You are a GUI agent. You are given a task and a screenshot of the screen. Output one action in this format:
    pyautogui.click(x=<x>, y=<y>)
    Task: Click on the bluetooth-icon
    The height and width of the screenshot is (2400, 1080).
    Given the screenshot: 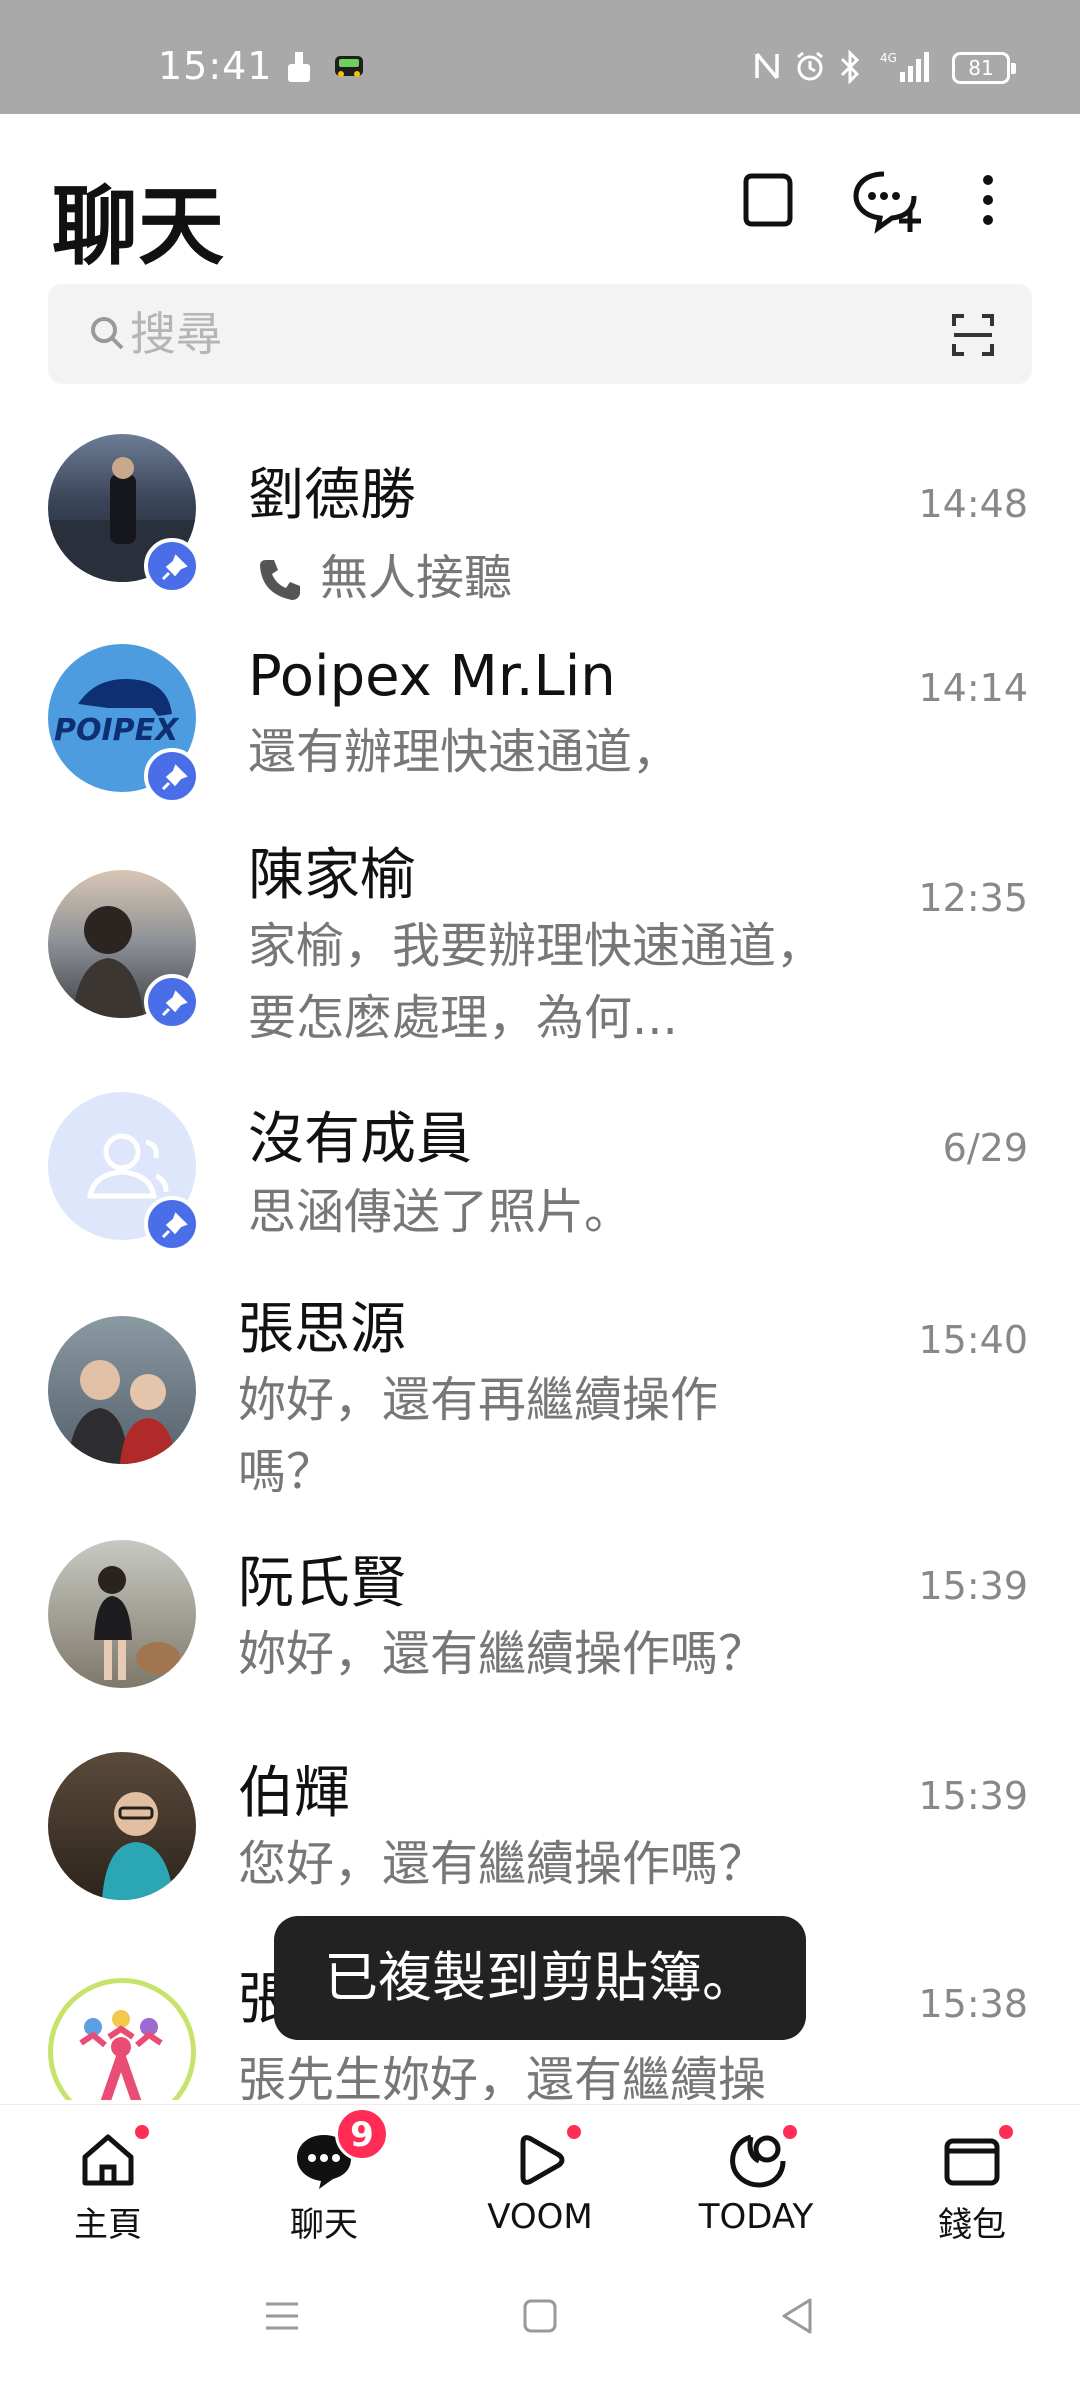 What is the action you would take?
    pyautogui.click(x=850, y=68)
    